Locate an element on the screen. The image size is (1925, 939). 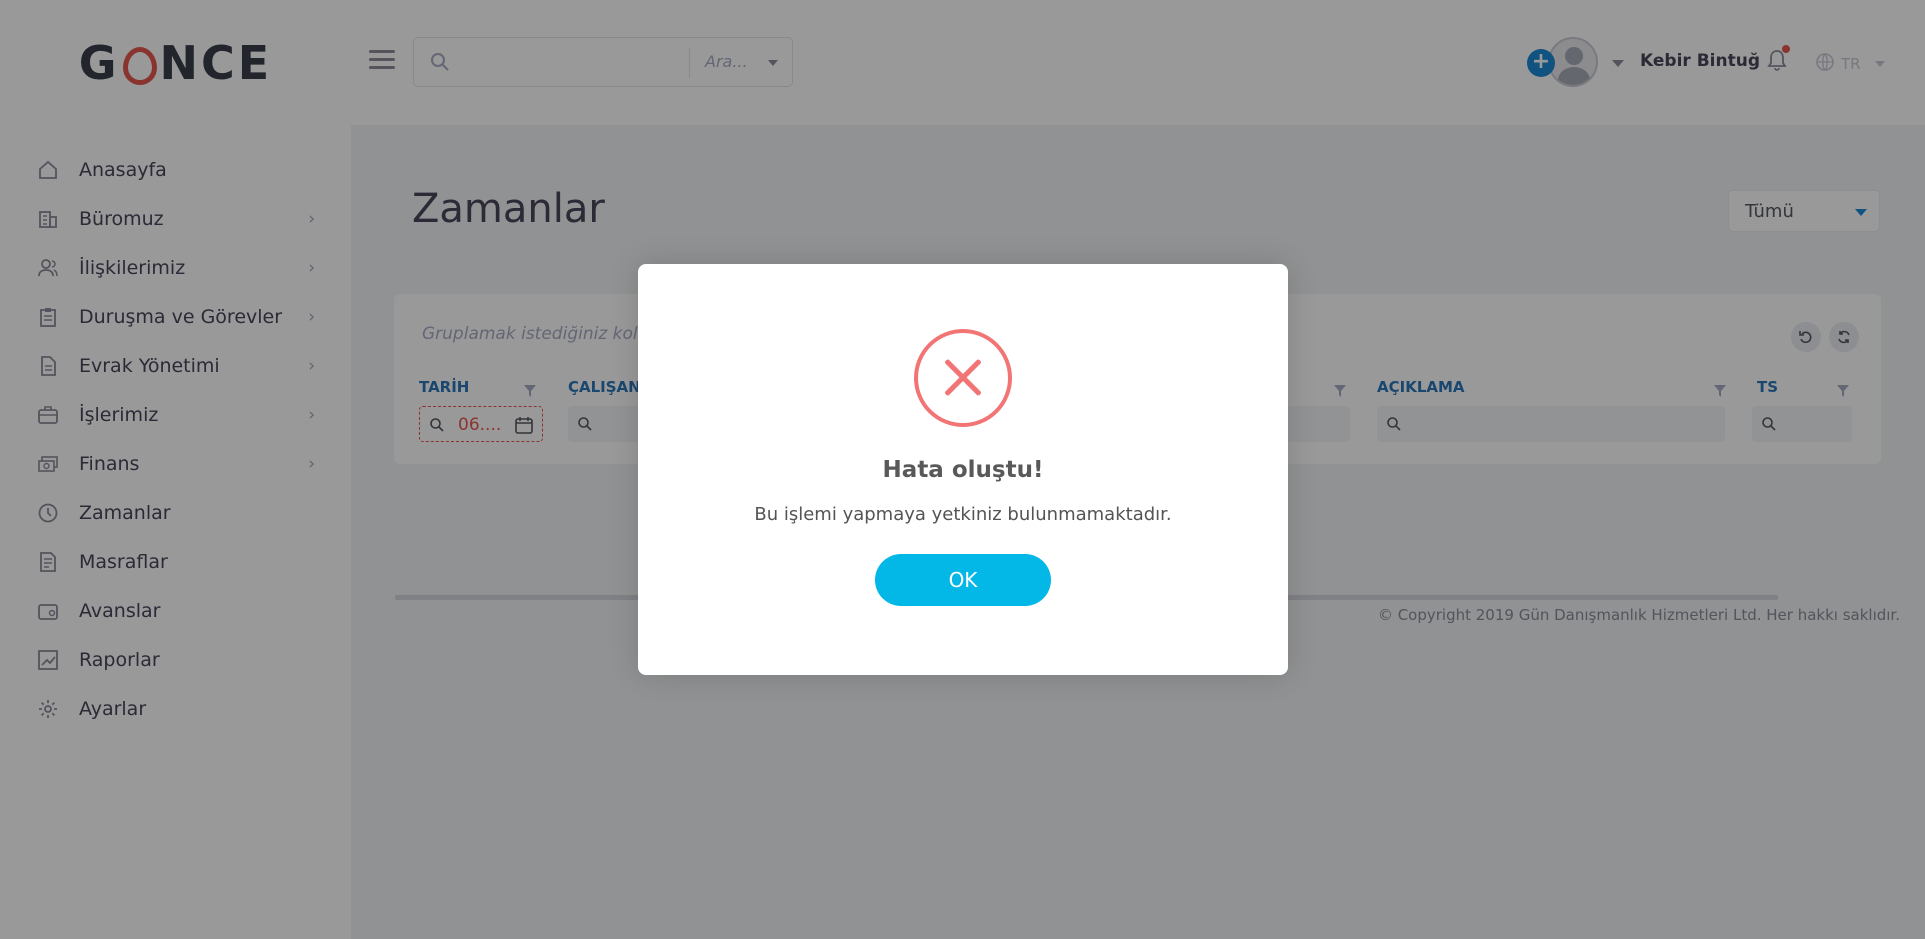
ok-button: OK is located at coordinates (963, 580).